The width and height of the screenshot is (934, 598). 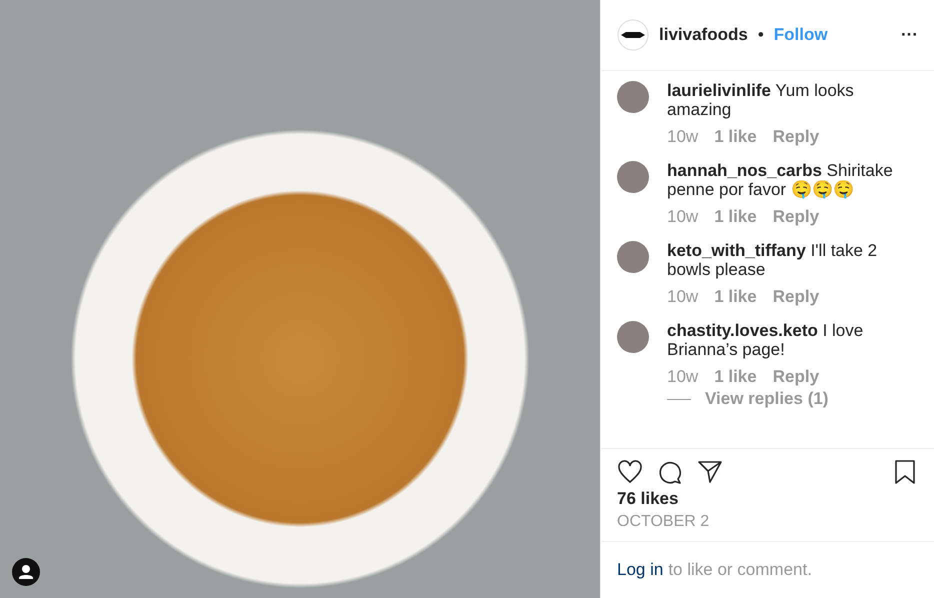 I want to click on view-replies-button: View replies (1), so click(x=766, y=399).